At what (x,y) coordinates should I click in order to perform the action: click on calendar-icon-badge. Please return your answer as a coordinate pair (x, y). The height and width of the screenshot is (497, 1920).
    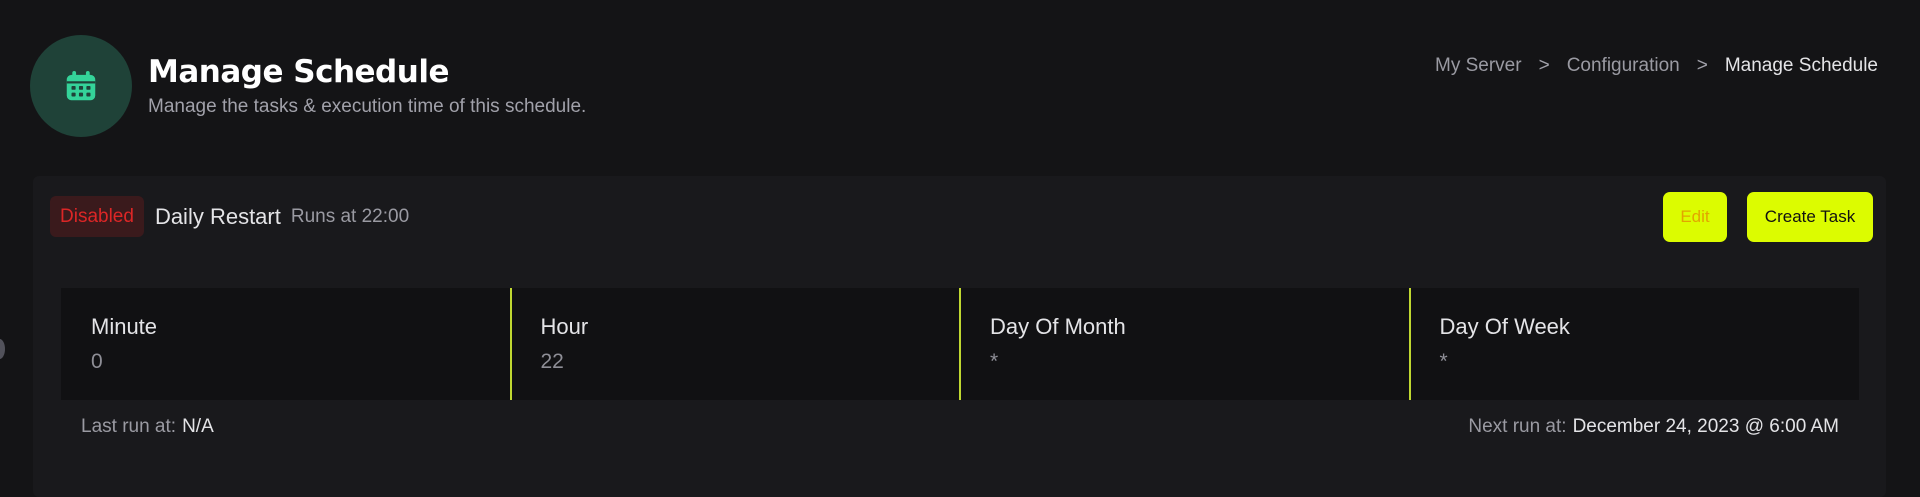
    Looking at the image, I should click on (81, 86).